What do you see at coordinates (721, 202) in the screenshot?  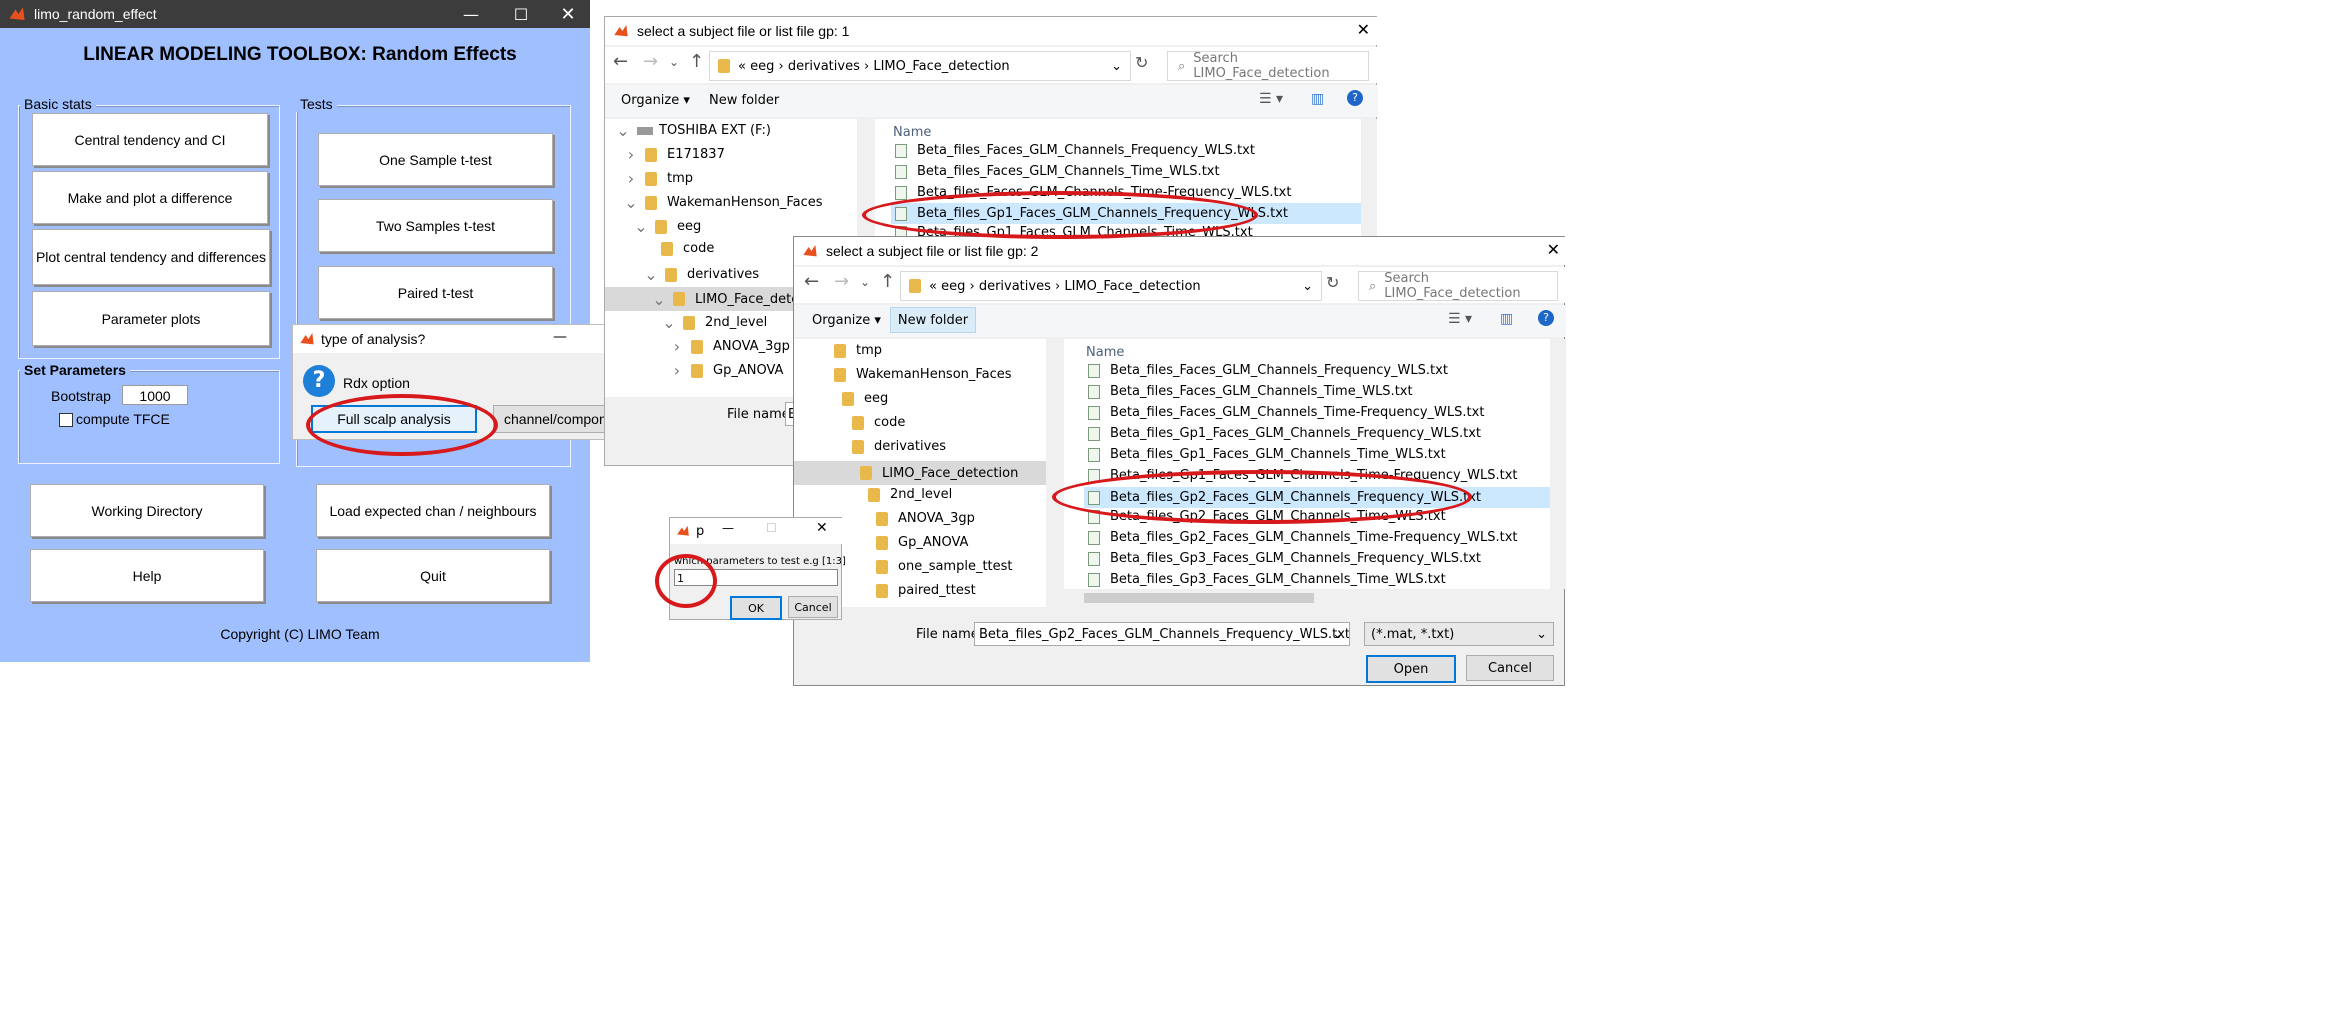 I see `tree-item: ⌄ WakemanHenson_Faces` at bounding box center [721, 202].